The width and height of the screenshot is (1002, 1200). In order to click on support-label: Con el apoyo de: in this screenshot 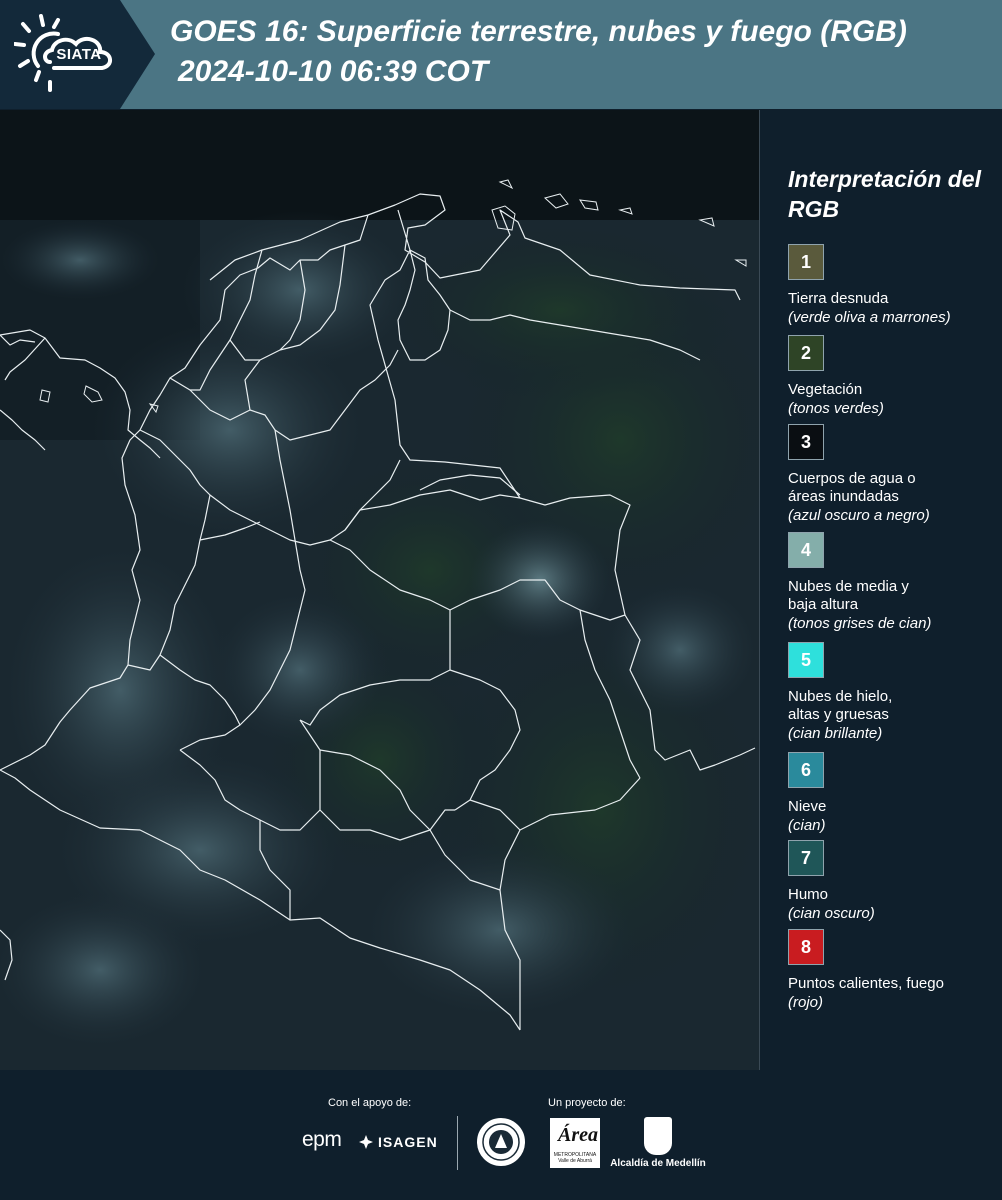, I will do `click(370, 1103)`.